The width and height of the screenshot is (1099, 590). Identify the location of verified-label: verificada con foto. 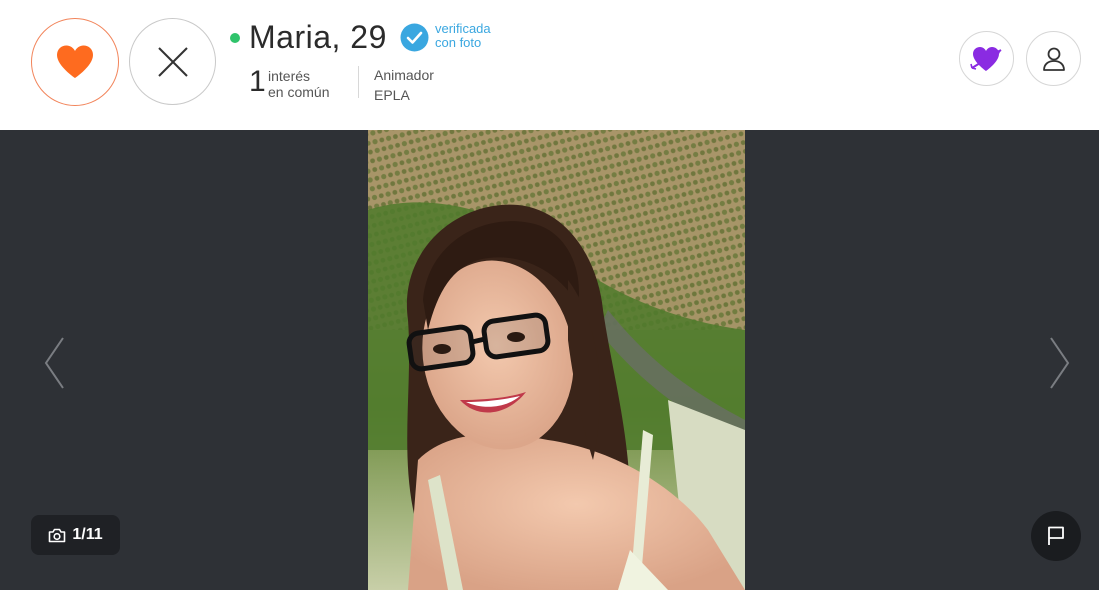
(463, 35).